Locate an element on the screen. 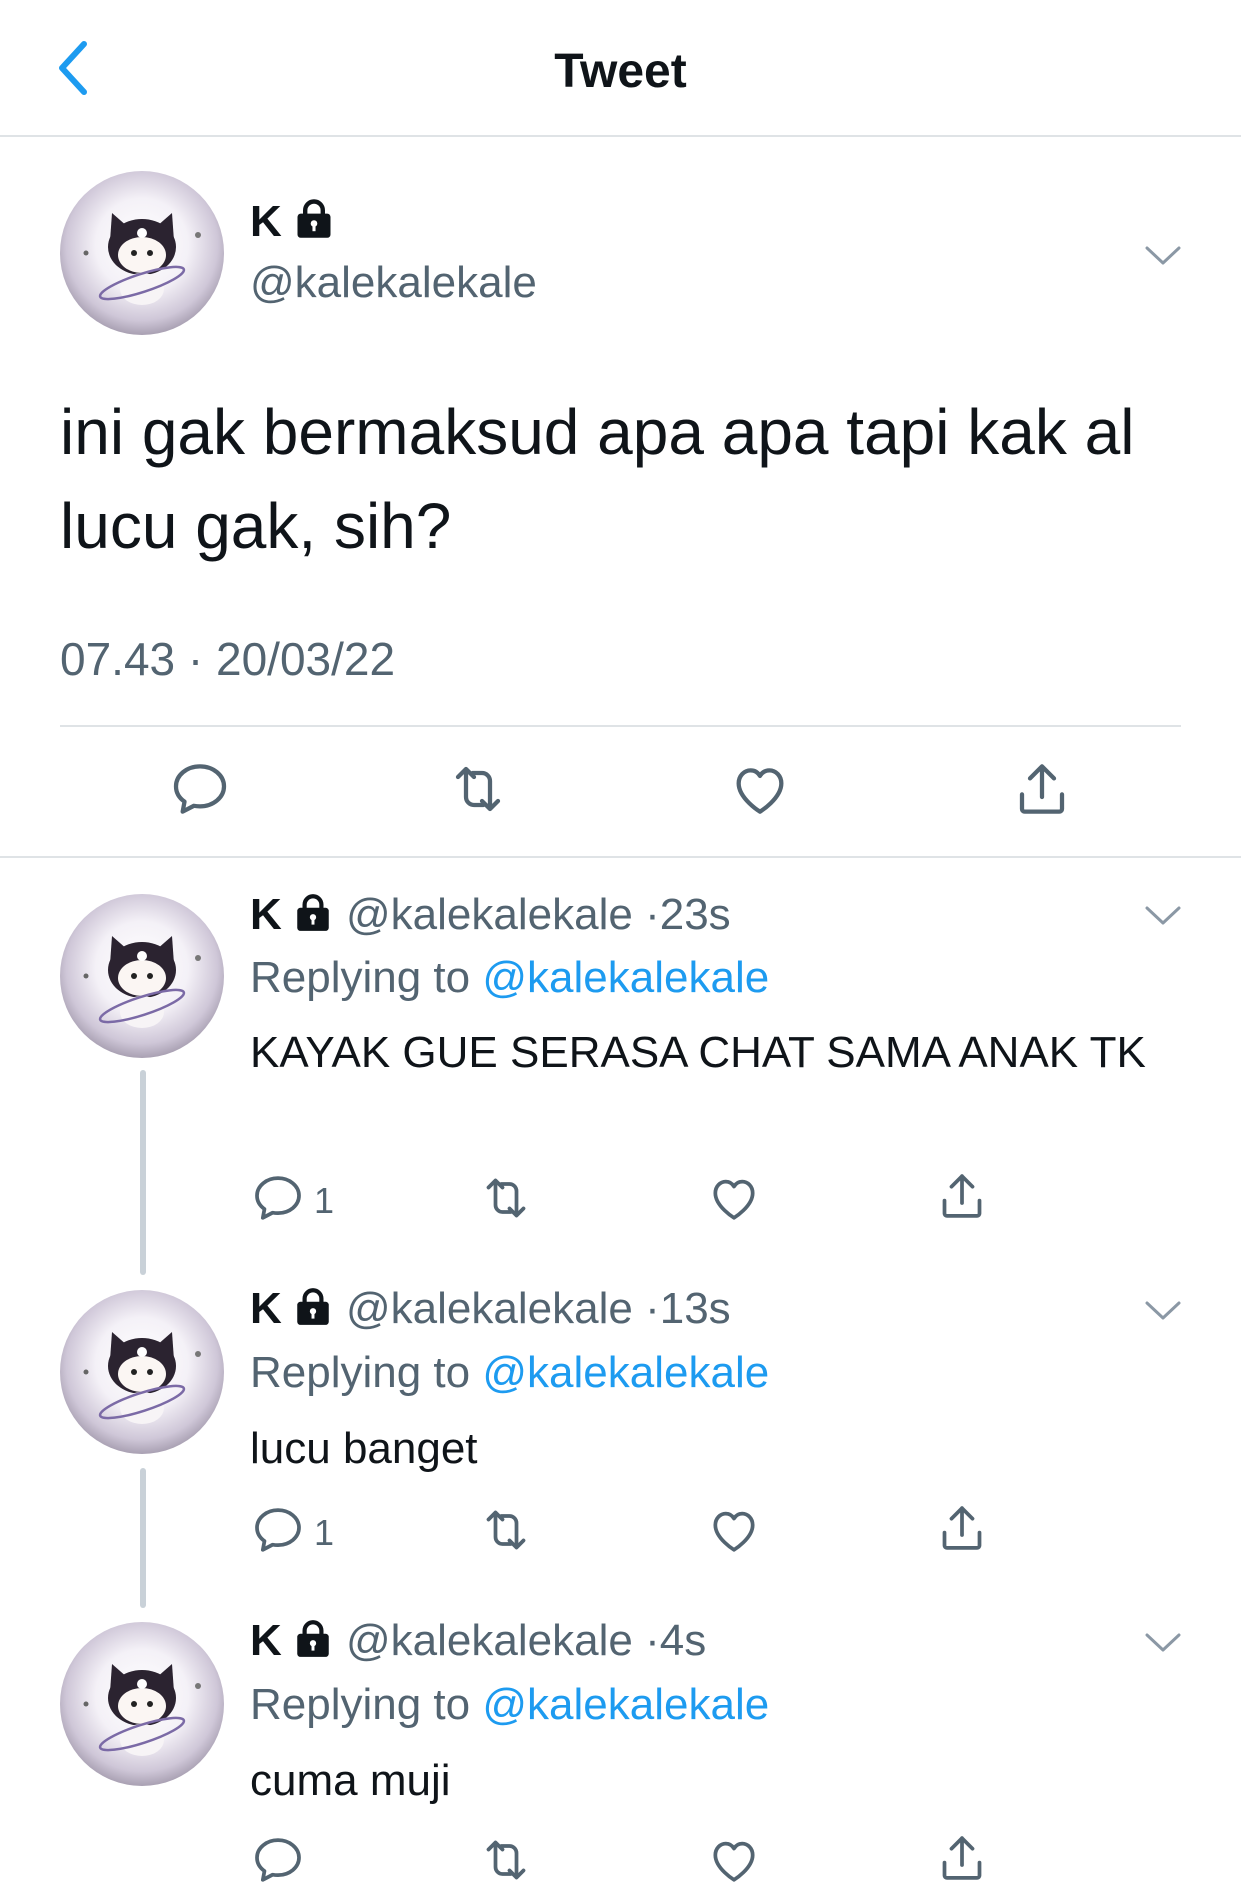 This screenshot has width=1241, height=1899. tweet-author-handle: @kalekalekale is located at coordinates (393, 283).